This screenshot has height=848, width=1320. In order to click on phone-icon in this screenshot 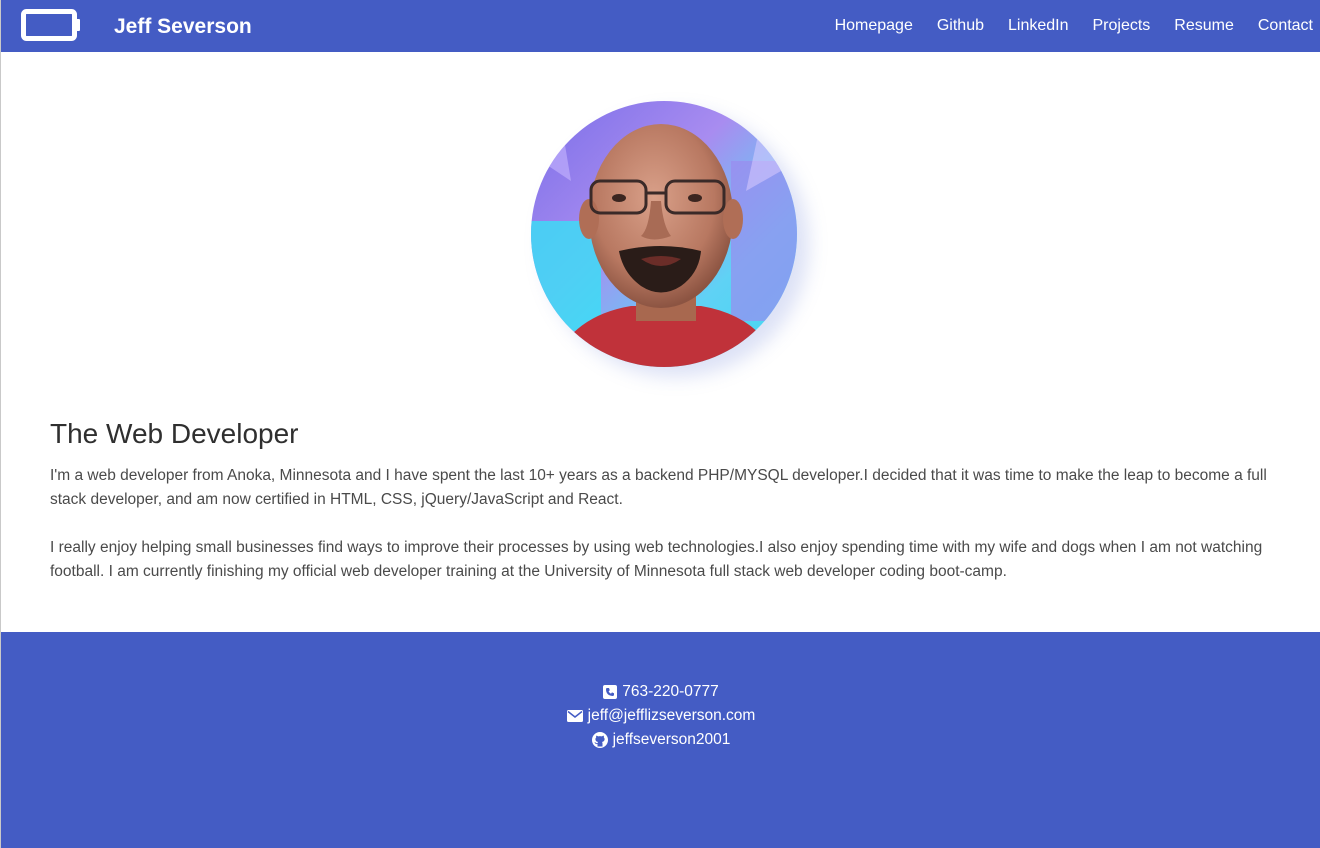, I will do `click(610, 692)`.